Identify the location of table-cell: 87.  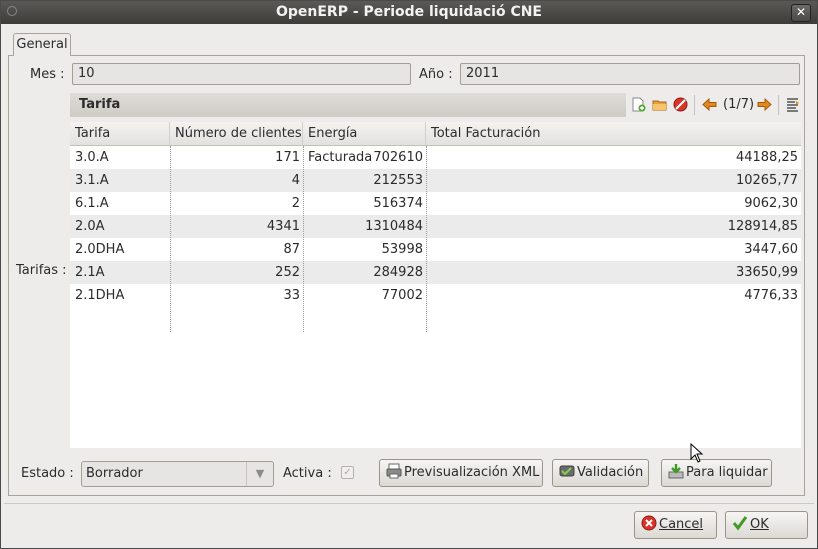
(291, 249).